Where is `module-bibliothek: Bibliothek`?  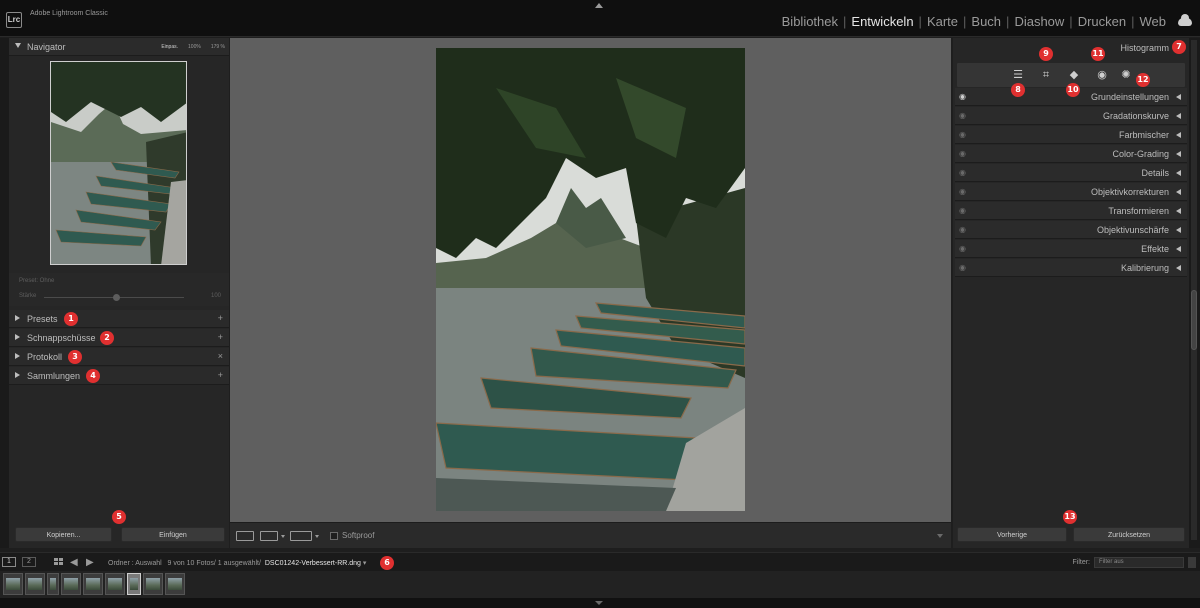 module-bibliothek: Bibliothek is located at coordinates (810, 21).